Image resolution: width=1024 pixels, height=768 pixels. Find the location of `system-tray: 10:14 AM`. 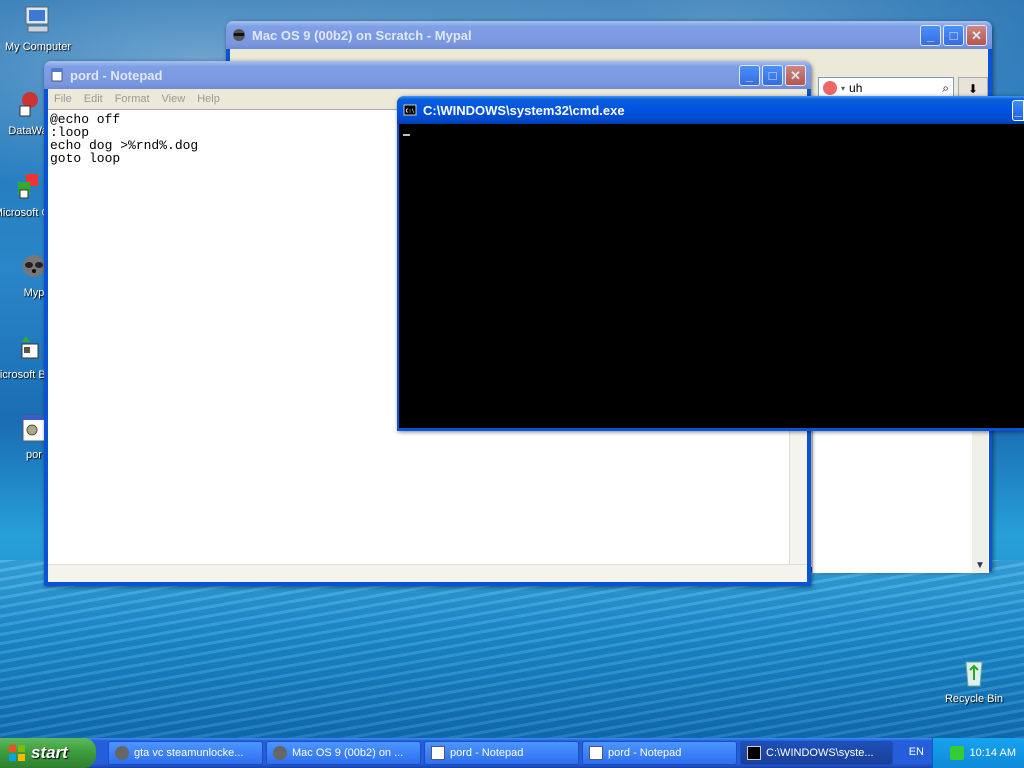

system-tray: 10:14 AM is located at coordinates (978, 753).